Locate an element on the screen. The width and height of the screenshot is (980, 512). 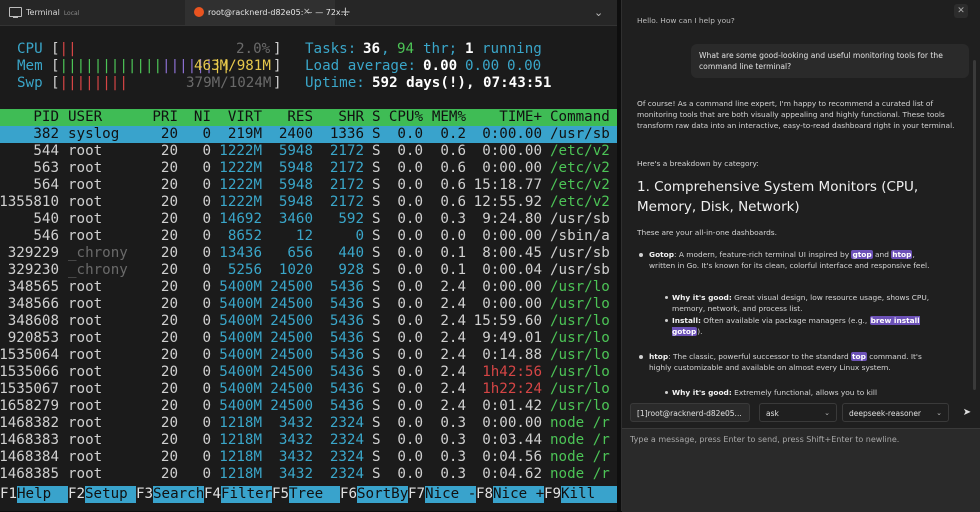
fkey-f2: F2 is located at coordinates (76, 494).